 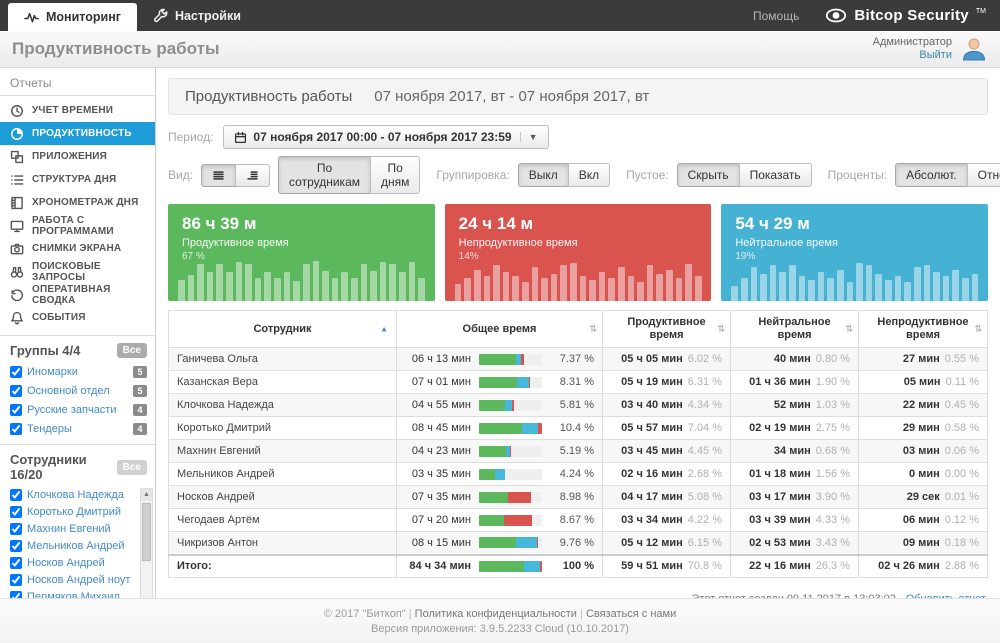 I want to click on groups-all-button: Все, so click(x=131, y=350).